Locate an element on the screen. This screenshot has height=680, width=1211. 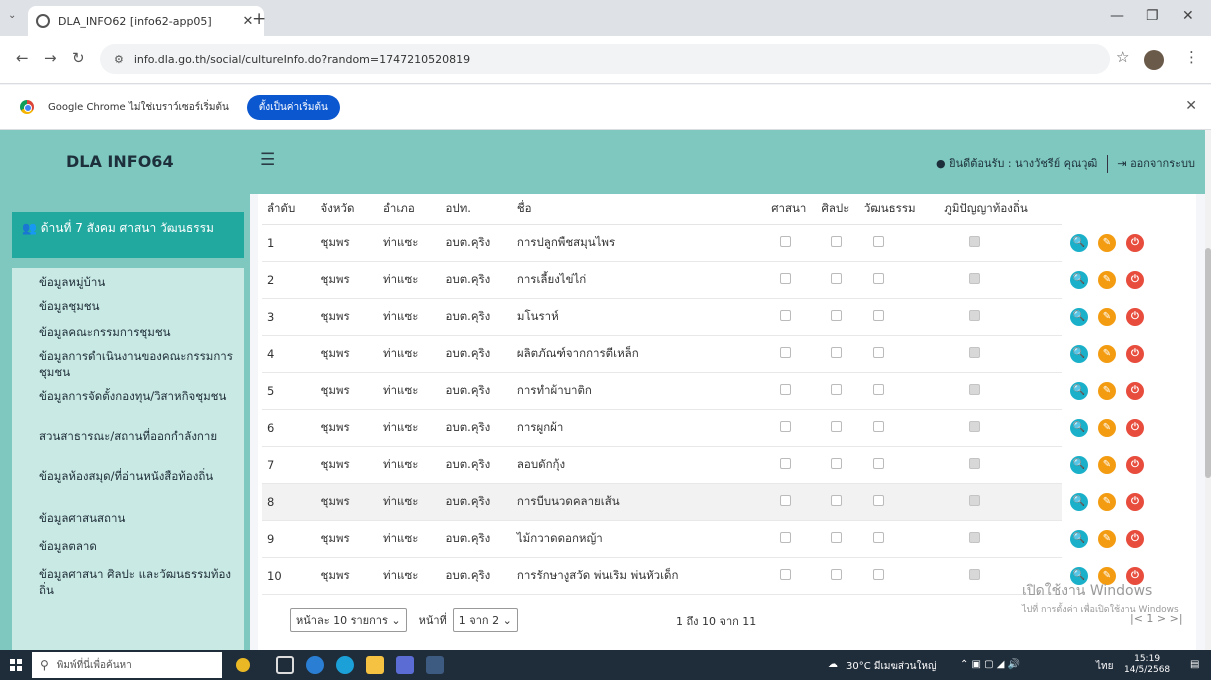
restore-icon: ❐ is located at coordinates (1152, 16).